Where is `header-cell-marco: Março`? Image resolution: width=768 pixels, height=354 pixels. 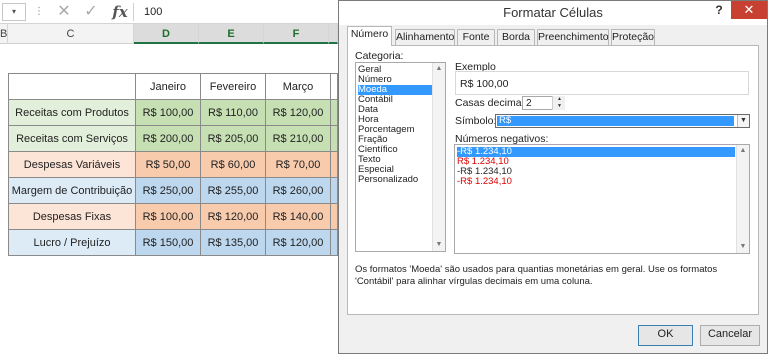
header-cell-marco: Março is located at coordinates (298, 86).